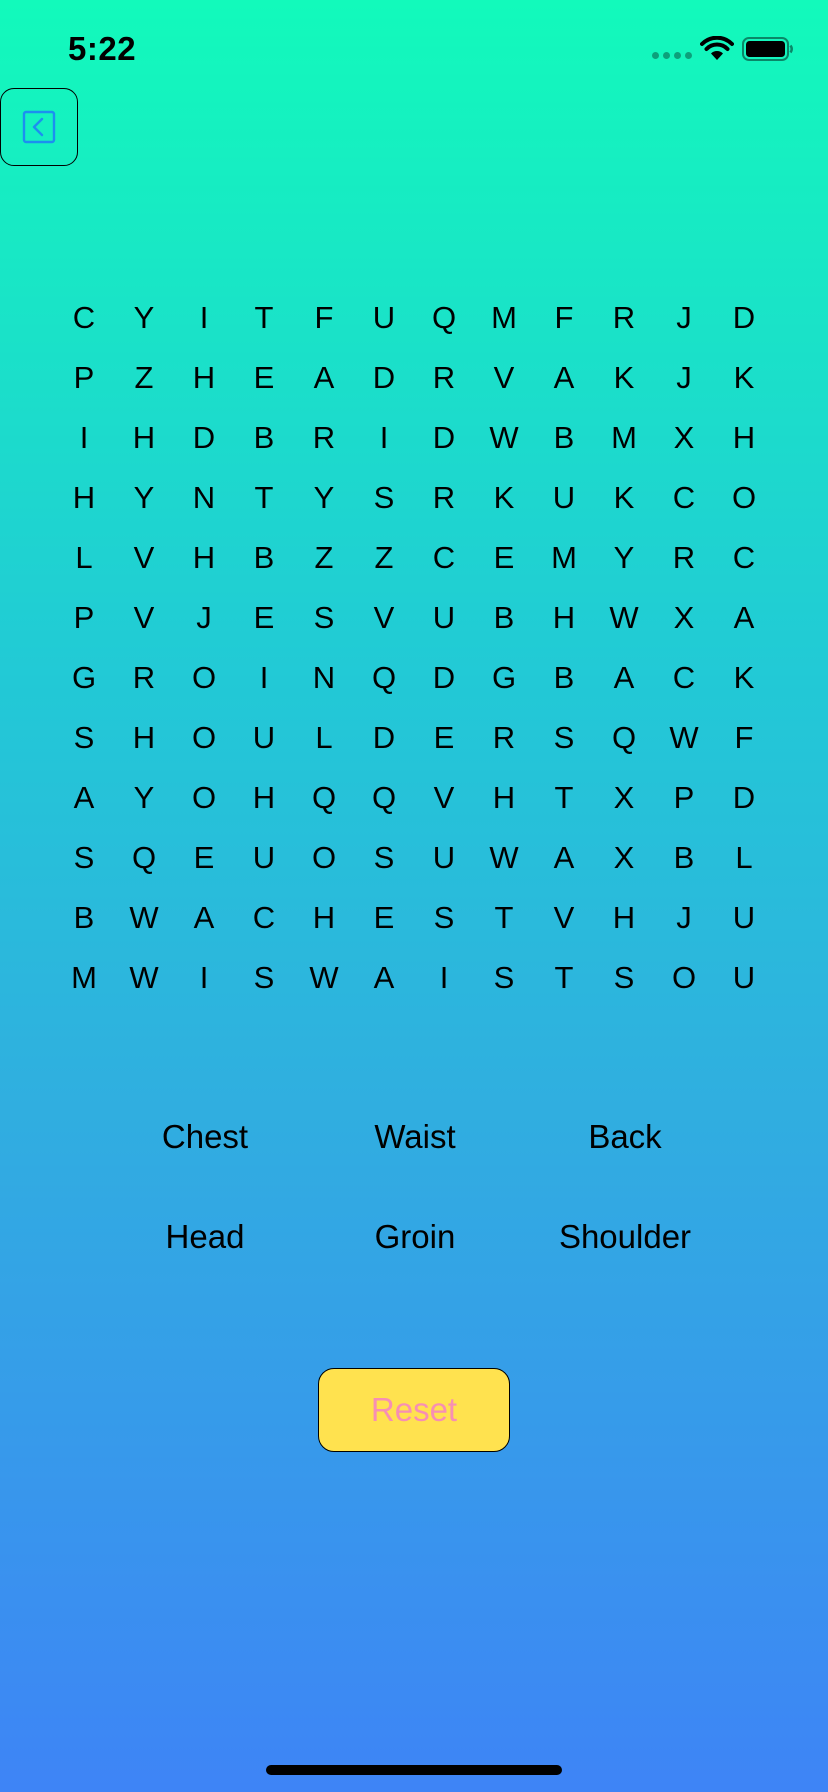  What do you see at coordinates (414, 1410) in the screenshot?
I see `reset-button: Reset` at bounding box center [414, 1410].